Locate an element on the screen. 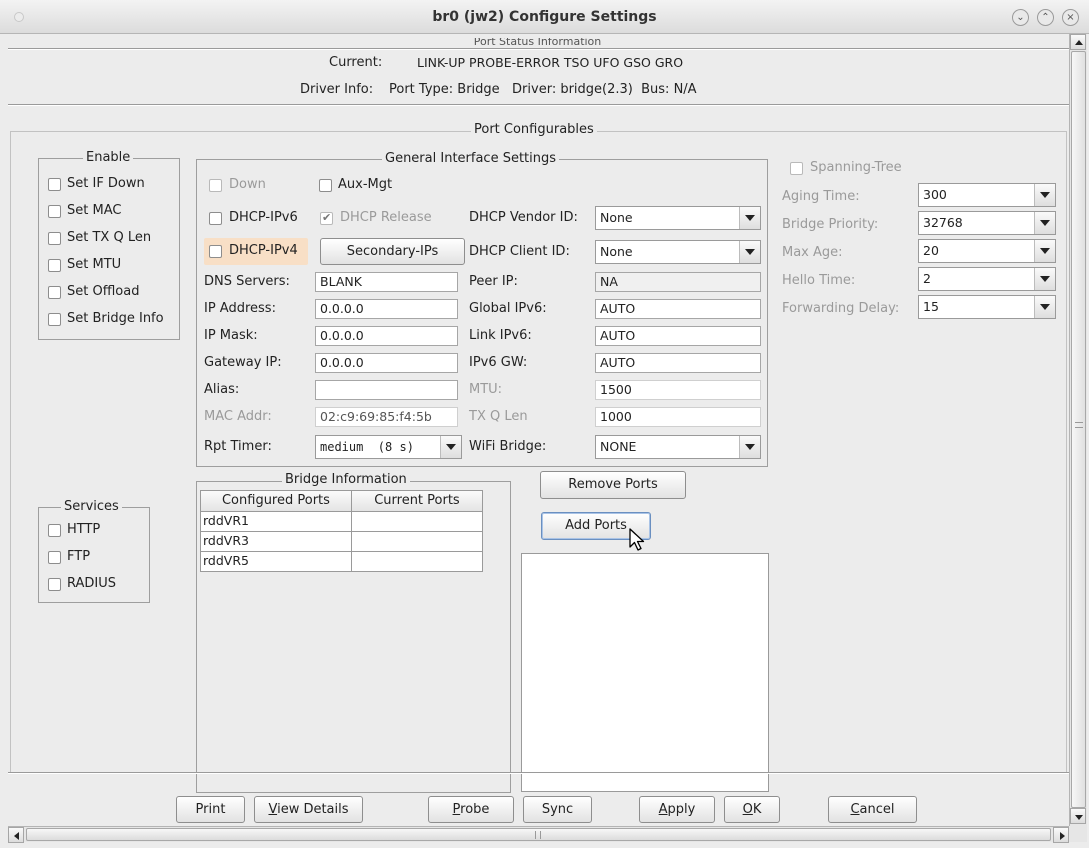 The width and height of the screenshot is (1089, 848). ip-address-input: 0.0.0.0 is located at coordinates (386, 309).